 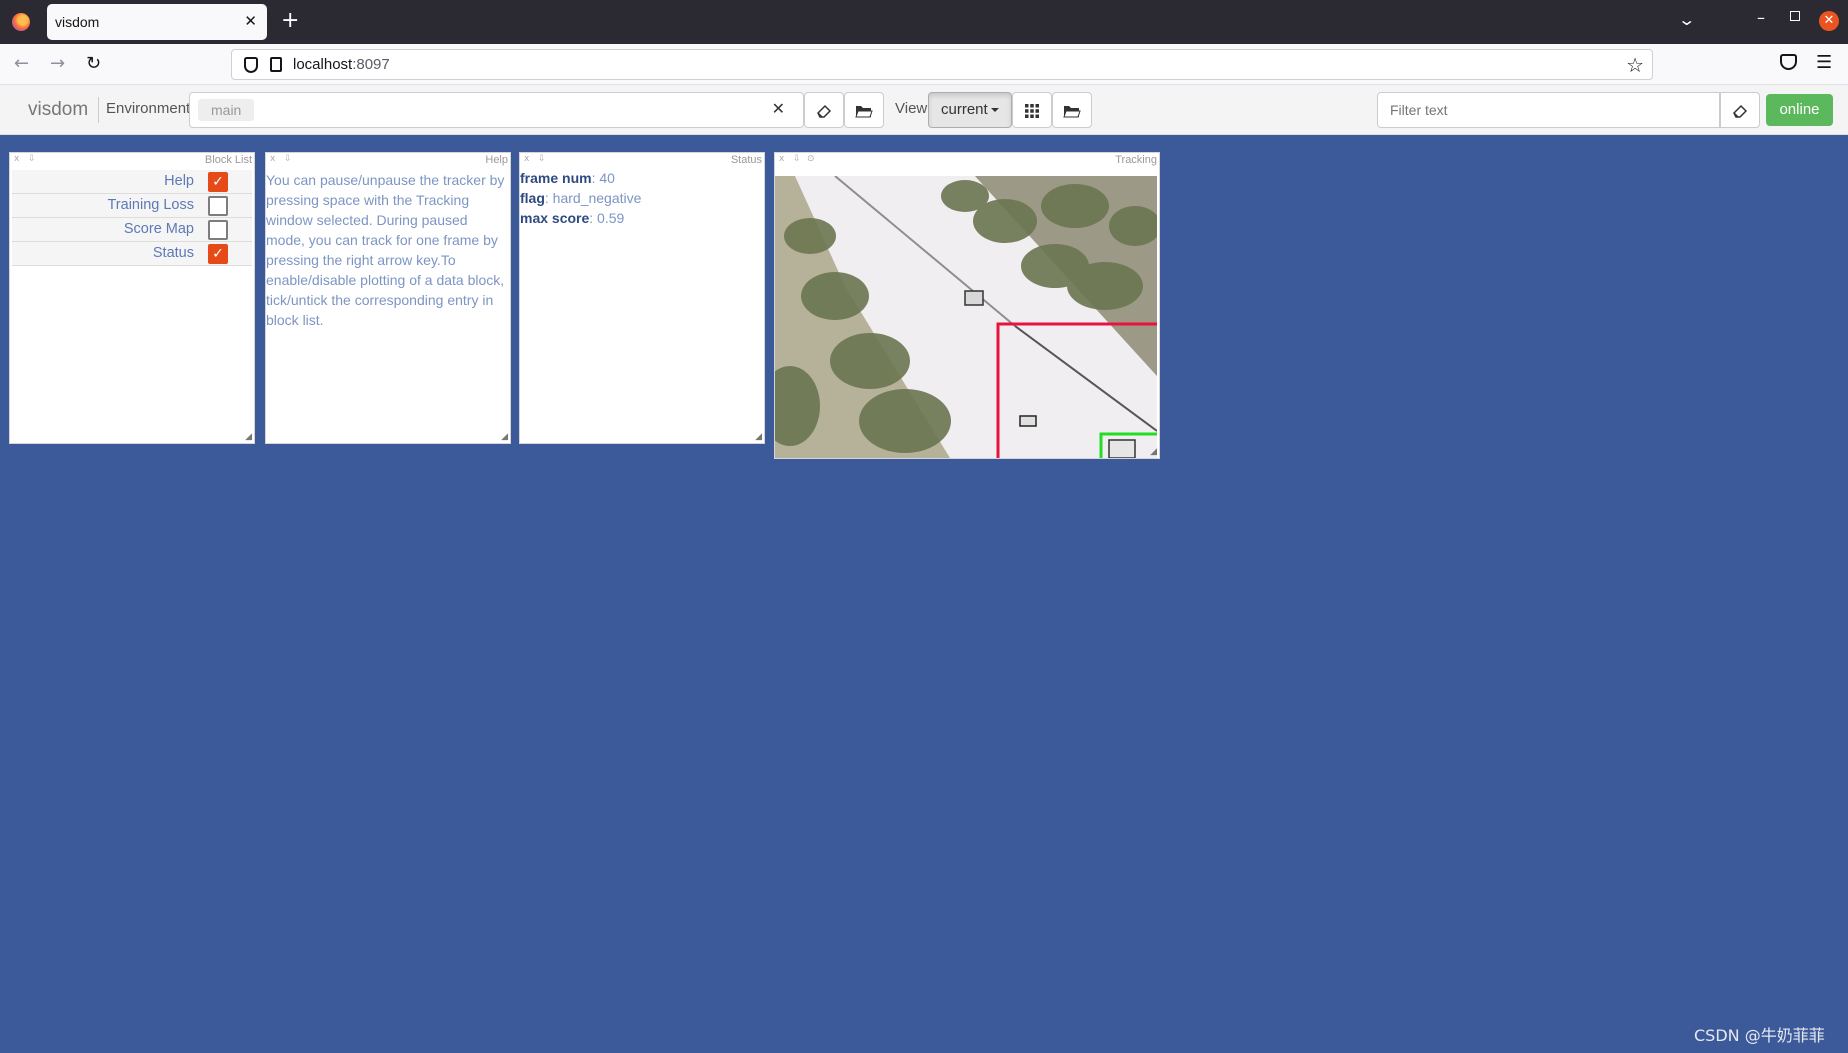 I want to click on tracking-frame-image, so click(x=966, y=317).